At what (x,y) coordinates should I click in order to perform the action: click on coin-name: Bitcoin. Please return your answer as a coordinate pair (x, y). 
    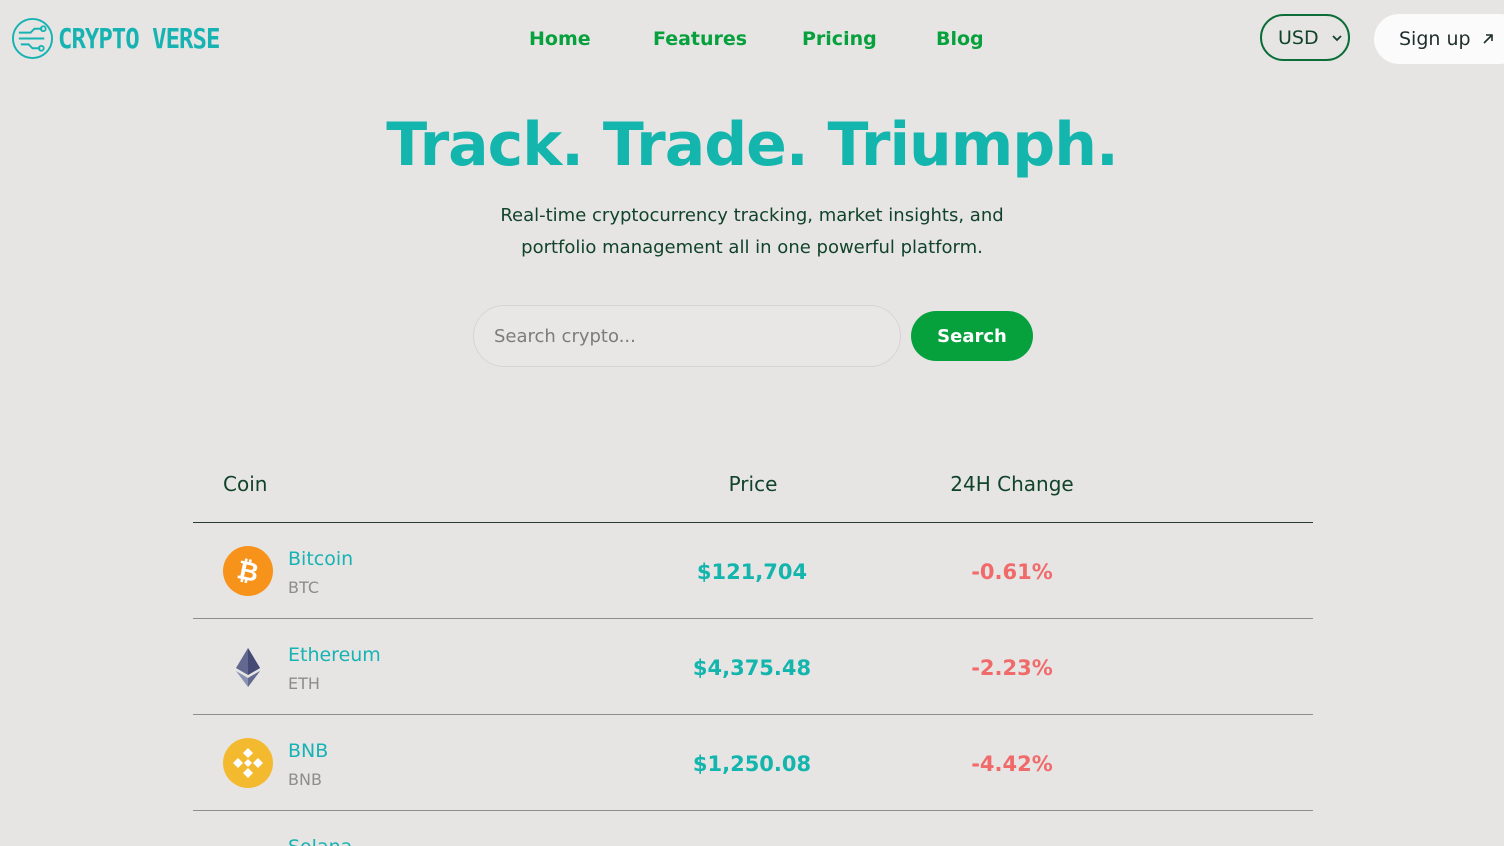
    Looking at the image, I should click on (321, 559).